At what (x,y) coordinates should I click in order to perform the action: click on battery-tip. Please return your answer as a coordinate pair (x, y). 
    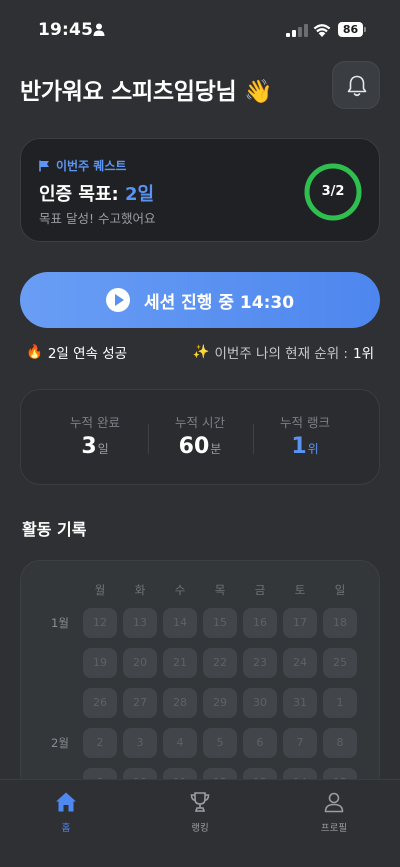
    Looking at the image, I should click on (365, 29).